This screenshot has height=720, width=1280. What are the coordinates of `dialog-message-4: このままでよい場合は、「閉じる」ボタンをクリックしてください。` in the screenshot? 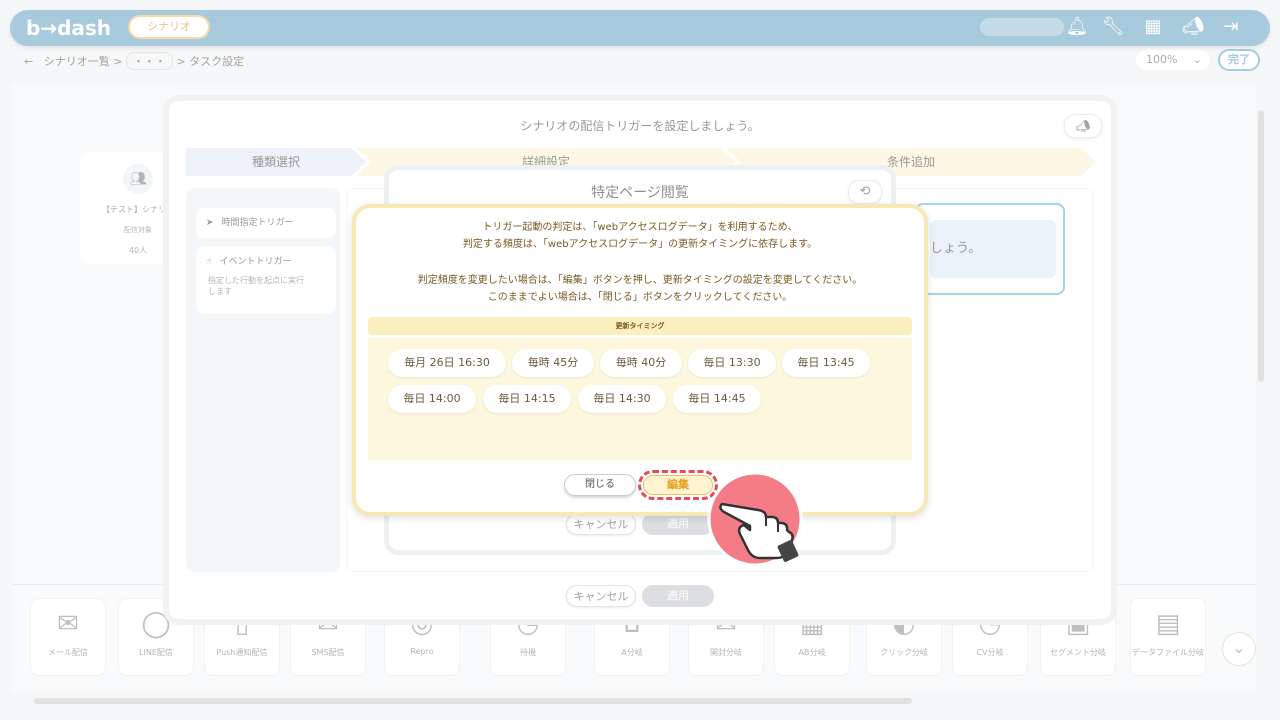 It's located at (640, 297).